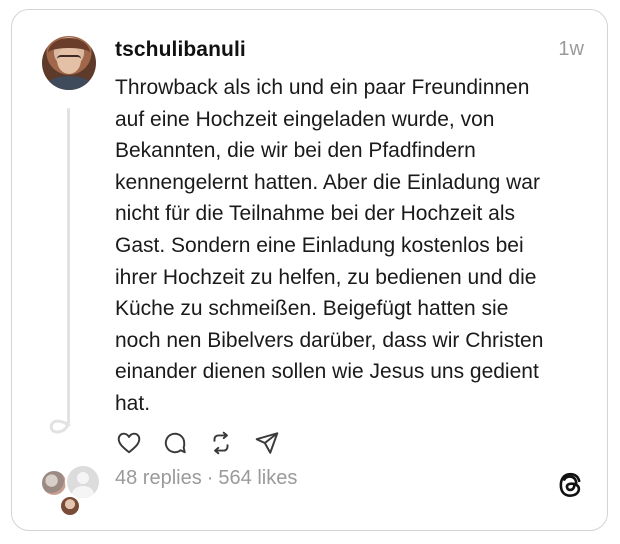 This screenshot has width=620, height=544. I want to click on post-text-line: auf eine Hochzeit eingeladen wurde, von, so click(305, 119).